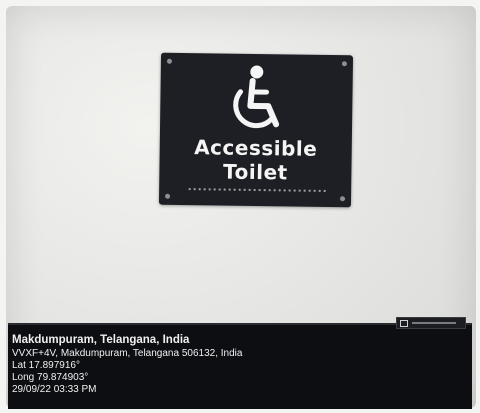 The height and width of the screenshot is (413, 480). I want to click on geotag-latitude: Lat 17.897916°, so click(46, 365).